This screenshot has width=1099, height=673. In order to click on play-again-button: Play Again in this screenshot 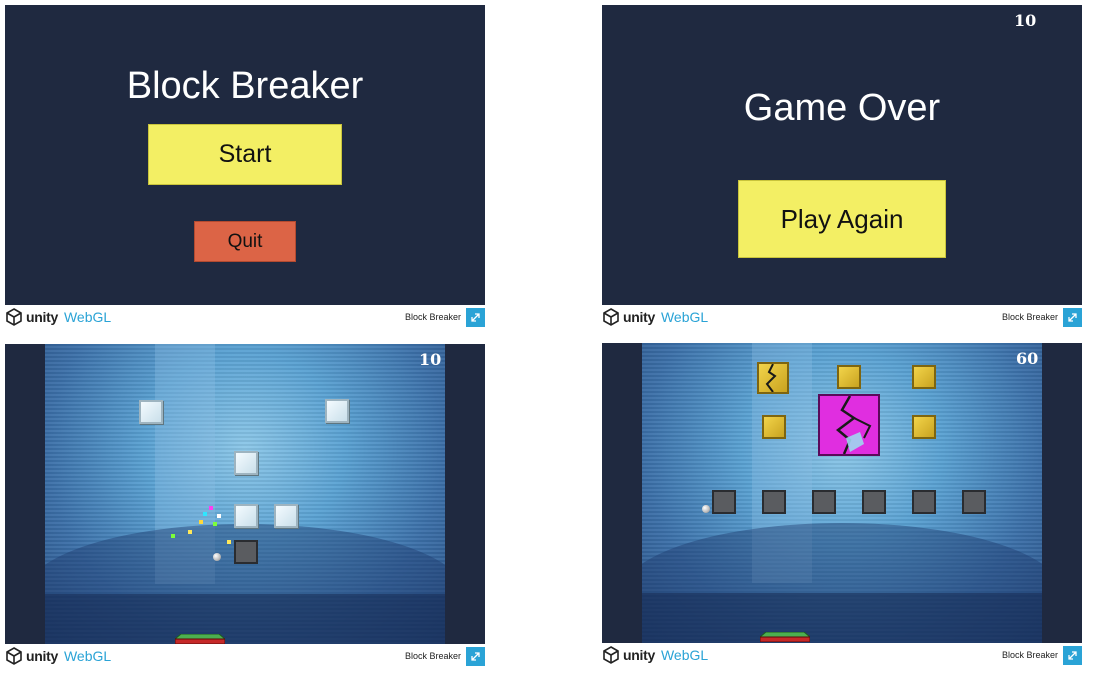, I will do `click(842, 219)`.